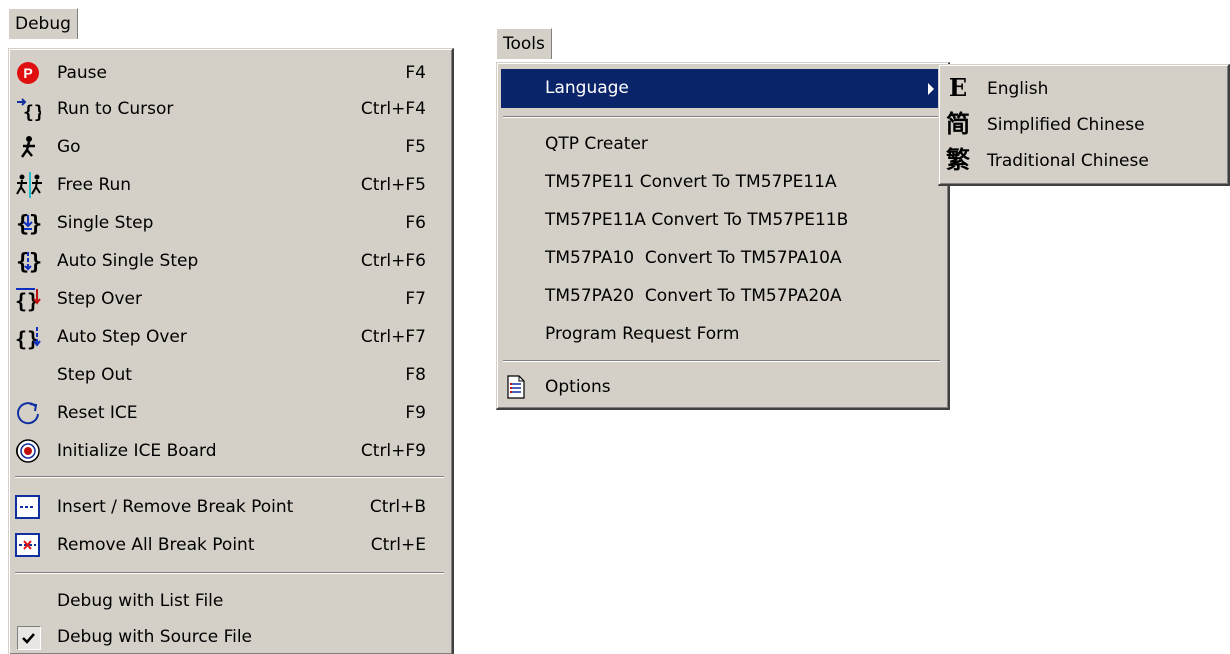 The height and width of the screenshot is (654, 1230). I want to click on traditional-chinese-icon: 繁, so click(958, 160).